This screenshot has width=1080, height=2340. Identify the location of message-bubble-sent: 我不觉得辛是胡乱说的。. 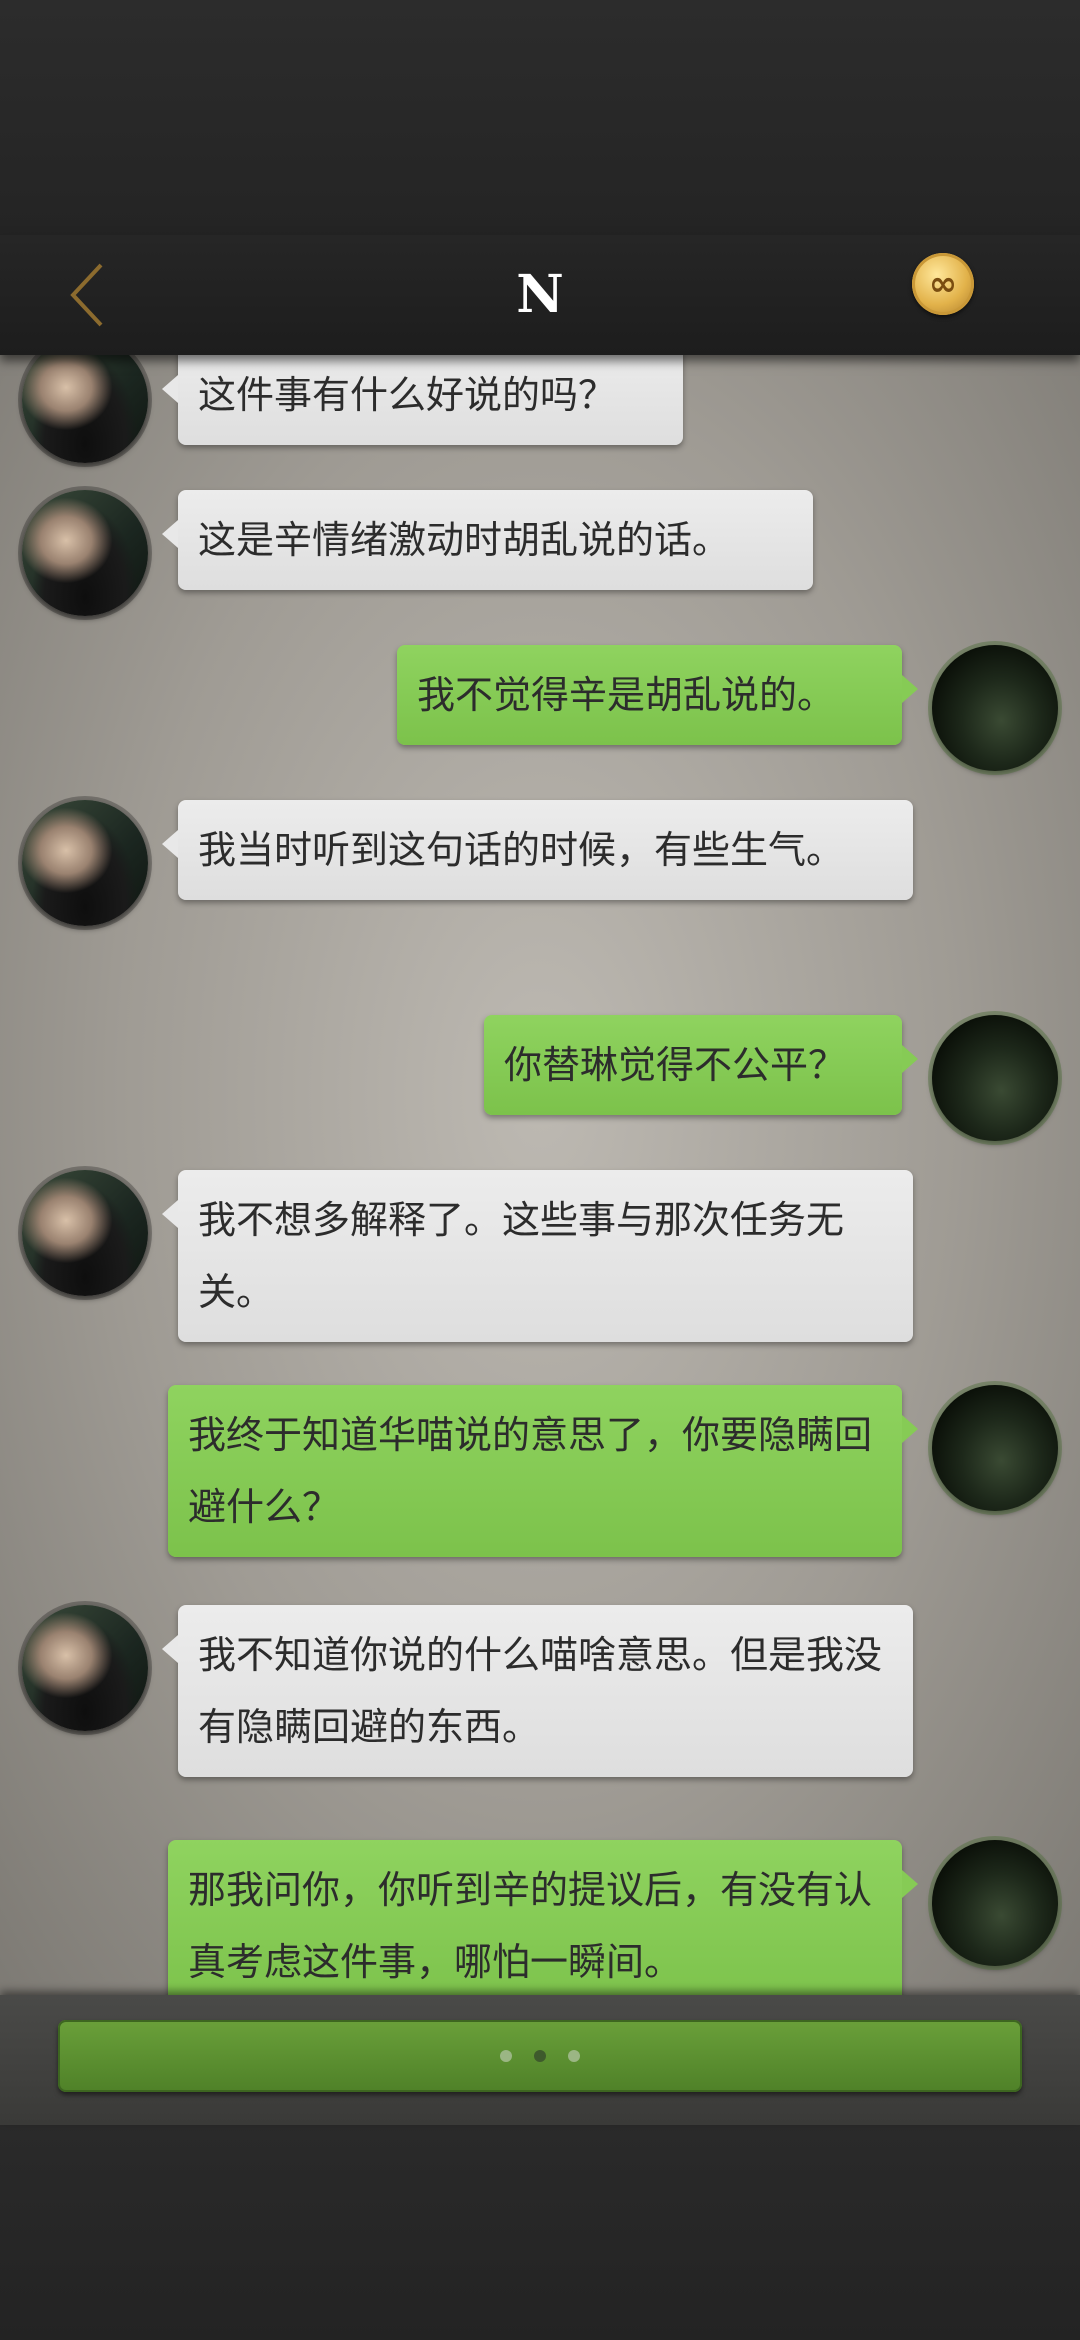
(657, 695).